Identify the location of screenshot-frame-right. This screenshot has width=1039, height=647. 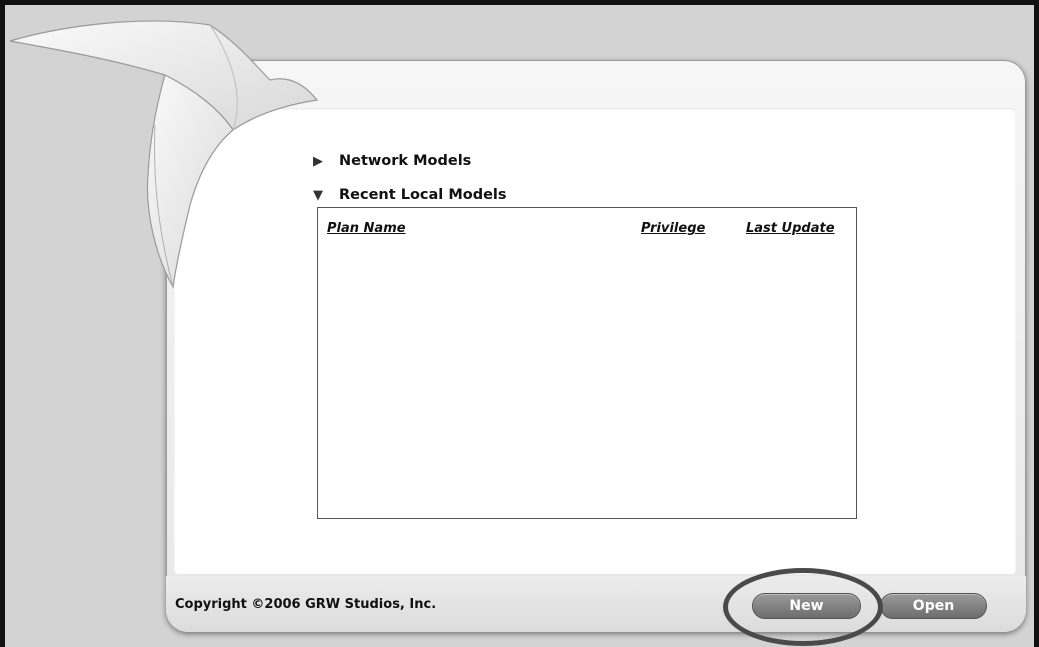
(1036, 323).